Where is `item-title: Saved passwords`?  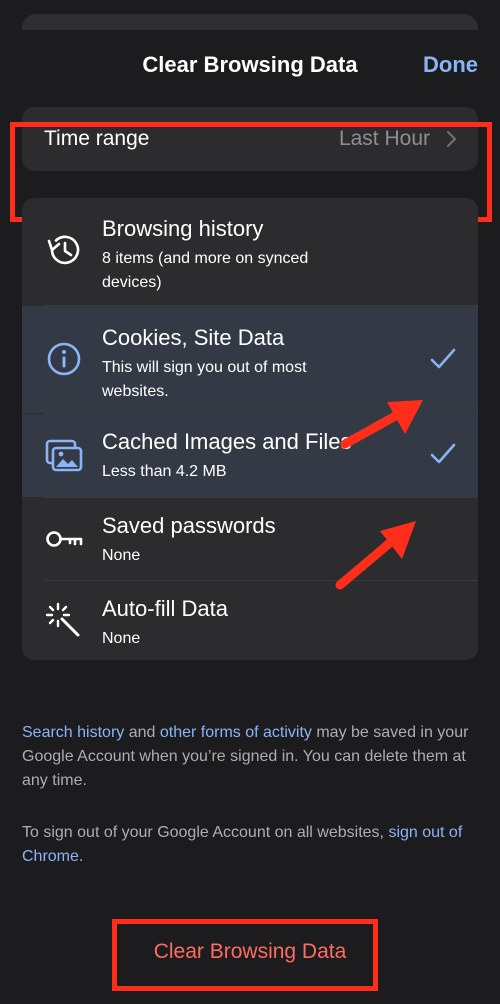 item-title: Saved passwords is located at coordinates (189, 525).